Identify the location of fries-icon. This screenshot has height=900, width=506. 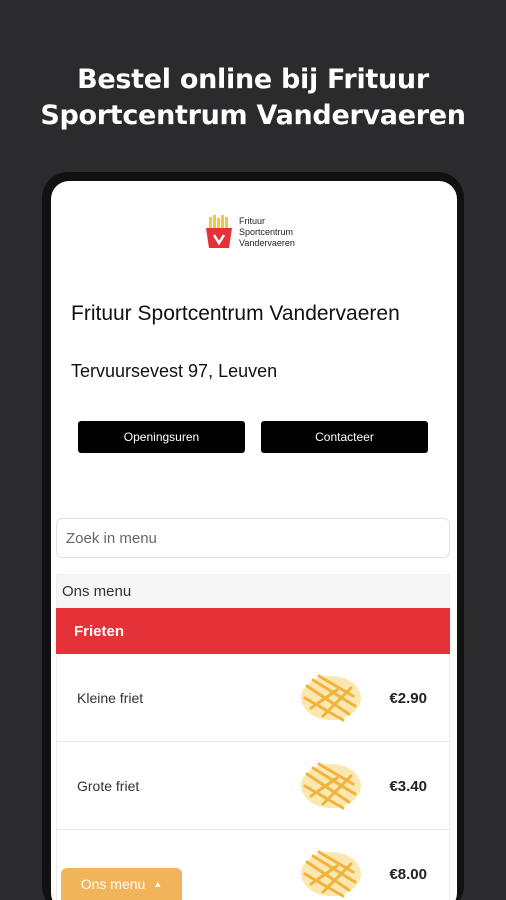
(219, 231).